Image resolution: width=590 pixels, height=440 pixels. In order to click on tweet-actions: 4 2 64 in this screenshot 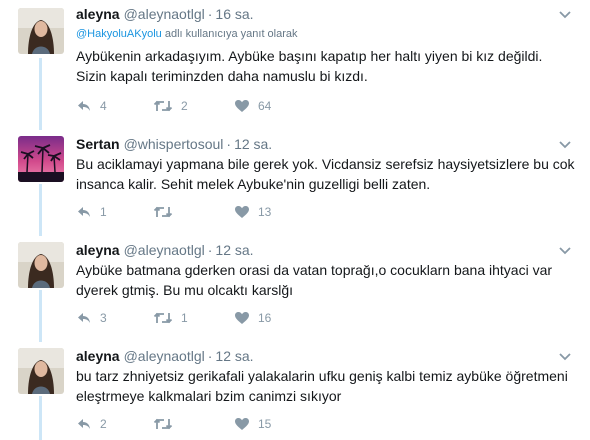, I will do `click(226, 106)`.